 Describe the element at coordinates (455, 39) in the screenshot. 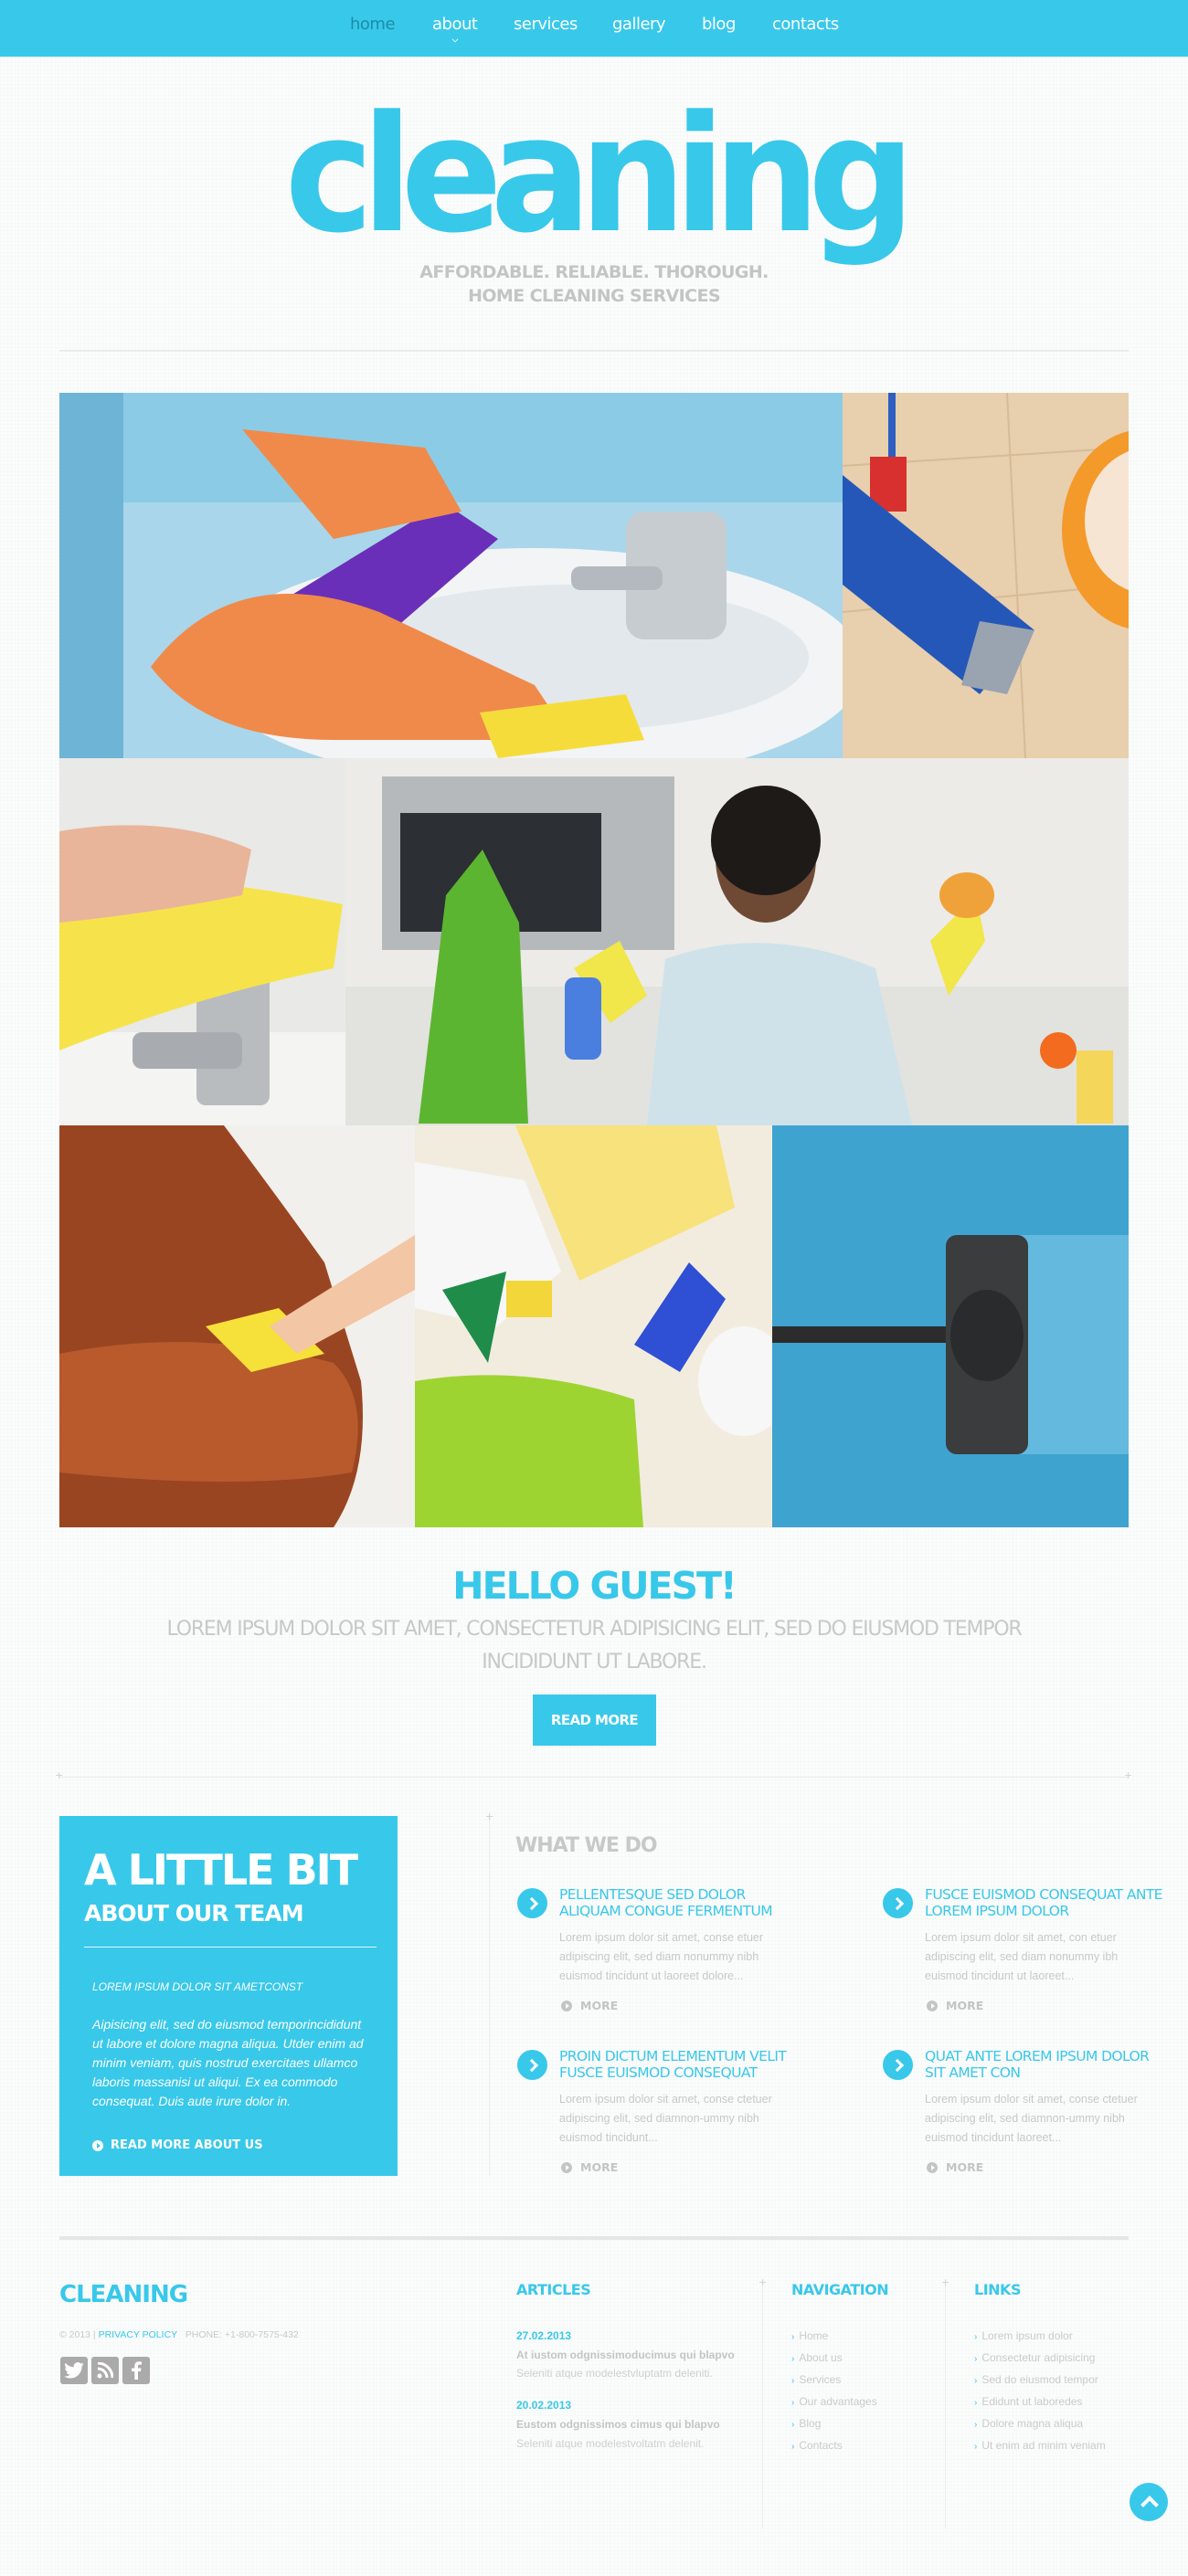

I see `chevron-down-icon` at that location.